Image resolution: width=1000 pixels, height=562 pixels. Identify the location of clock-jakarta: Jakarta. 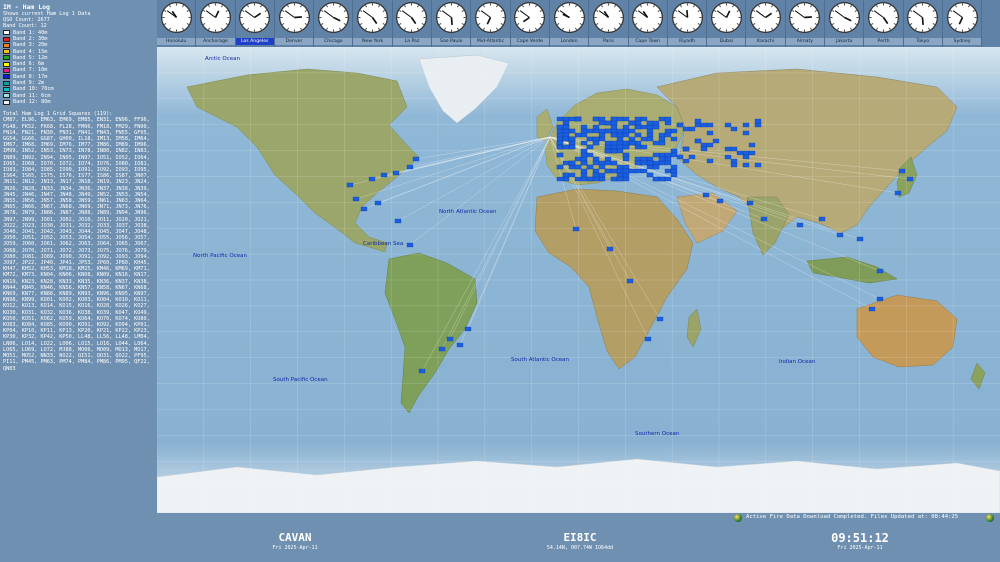
(845, 23).